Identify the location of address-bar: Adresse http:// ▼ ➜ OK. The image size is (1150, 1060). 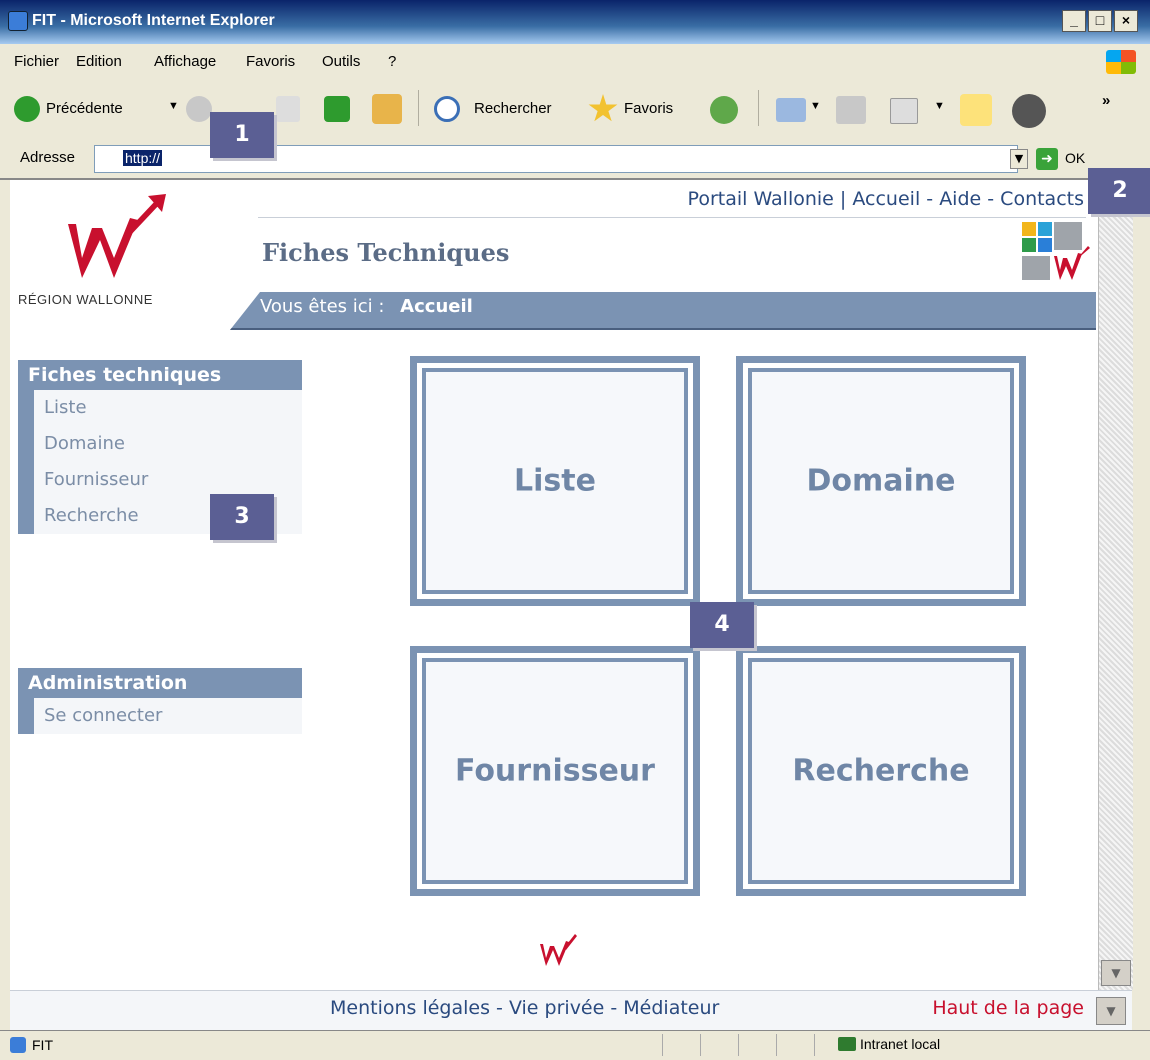
(575, 160).